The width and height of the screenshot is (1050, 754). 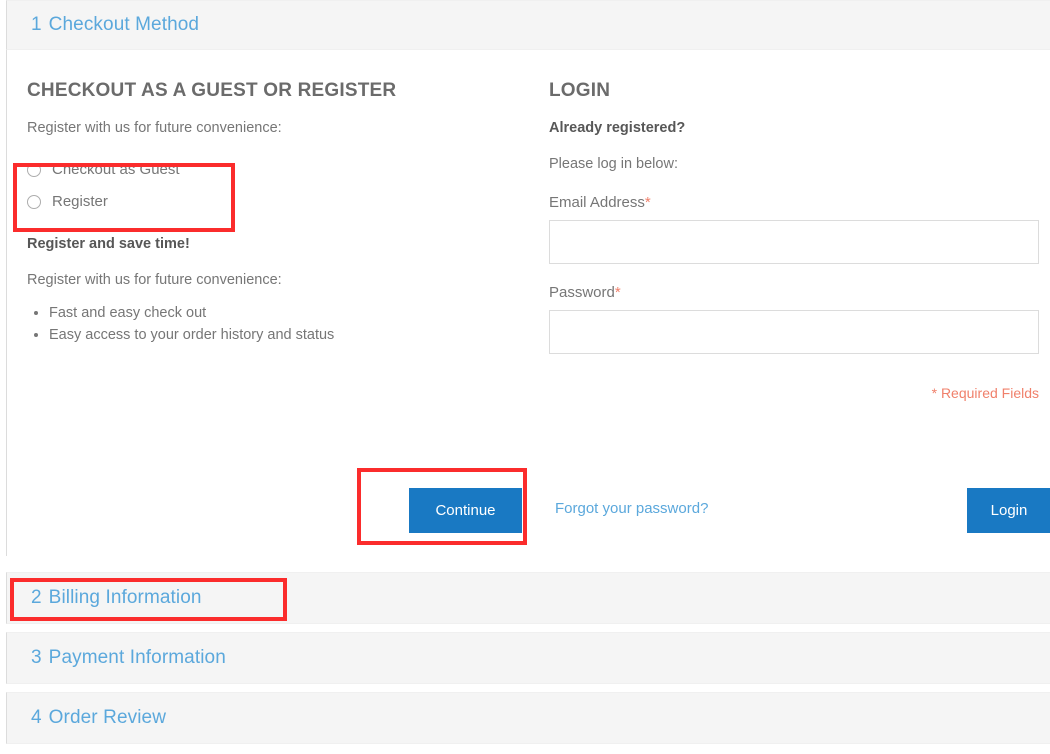 I want to click on password-label-text: Password, so click(x=582, y=292).